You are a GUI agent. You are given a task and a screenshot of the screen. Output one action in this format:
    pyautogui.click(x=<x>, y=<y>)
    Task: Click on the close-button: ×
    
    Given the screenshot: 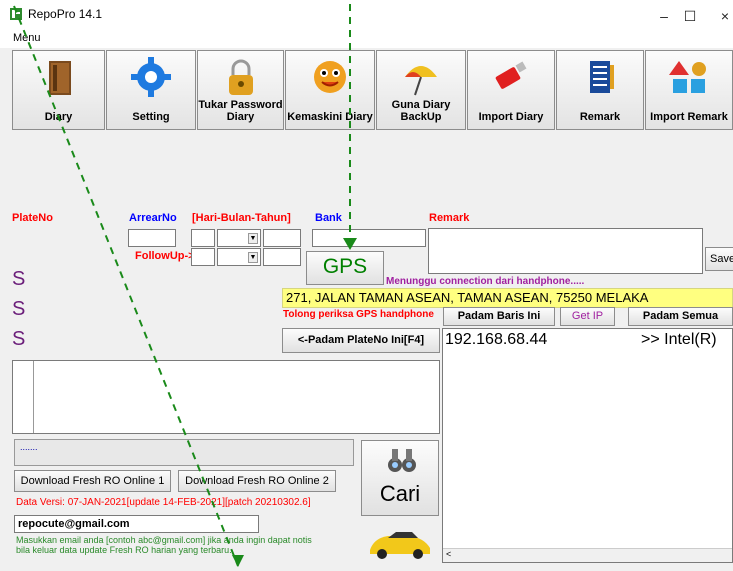 What is the action you would take?
    pyautogui.click(x=719, y=16)
    